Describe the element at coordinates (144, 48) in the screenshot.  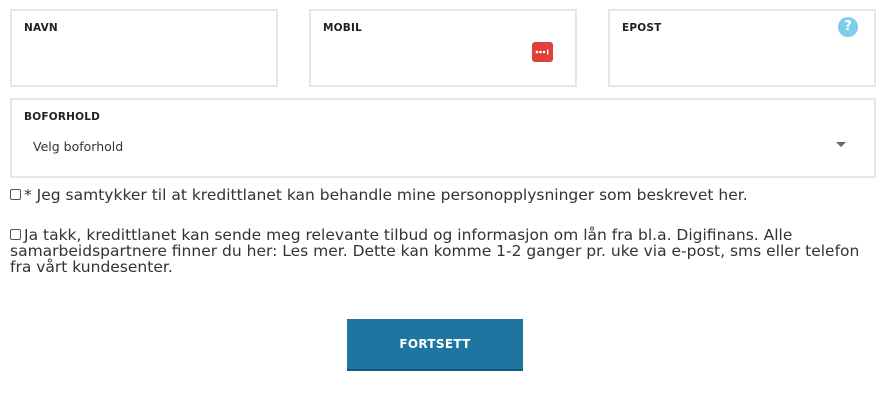
I see `name-field: NAVN` at that location.